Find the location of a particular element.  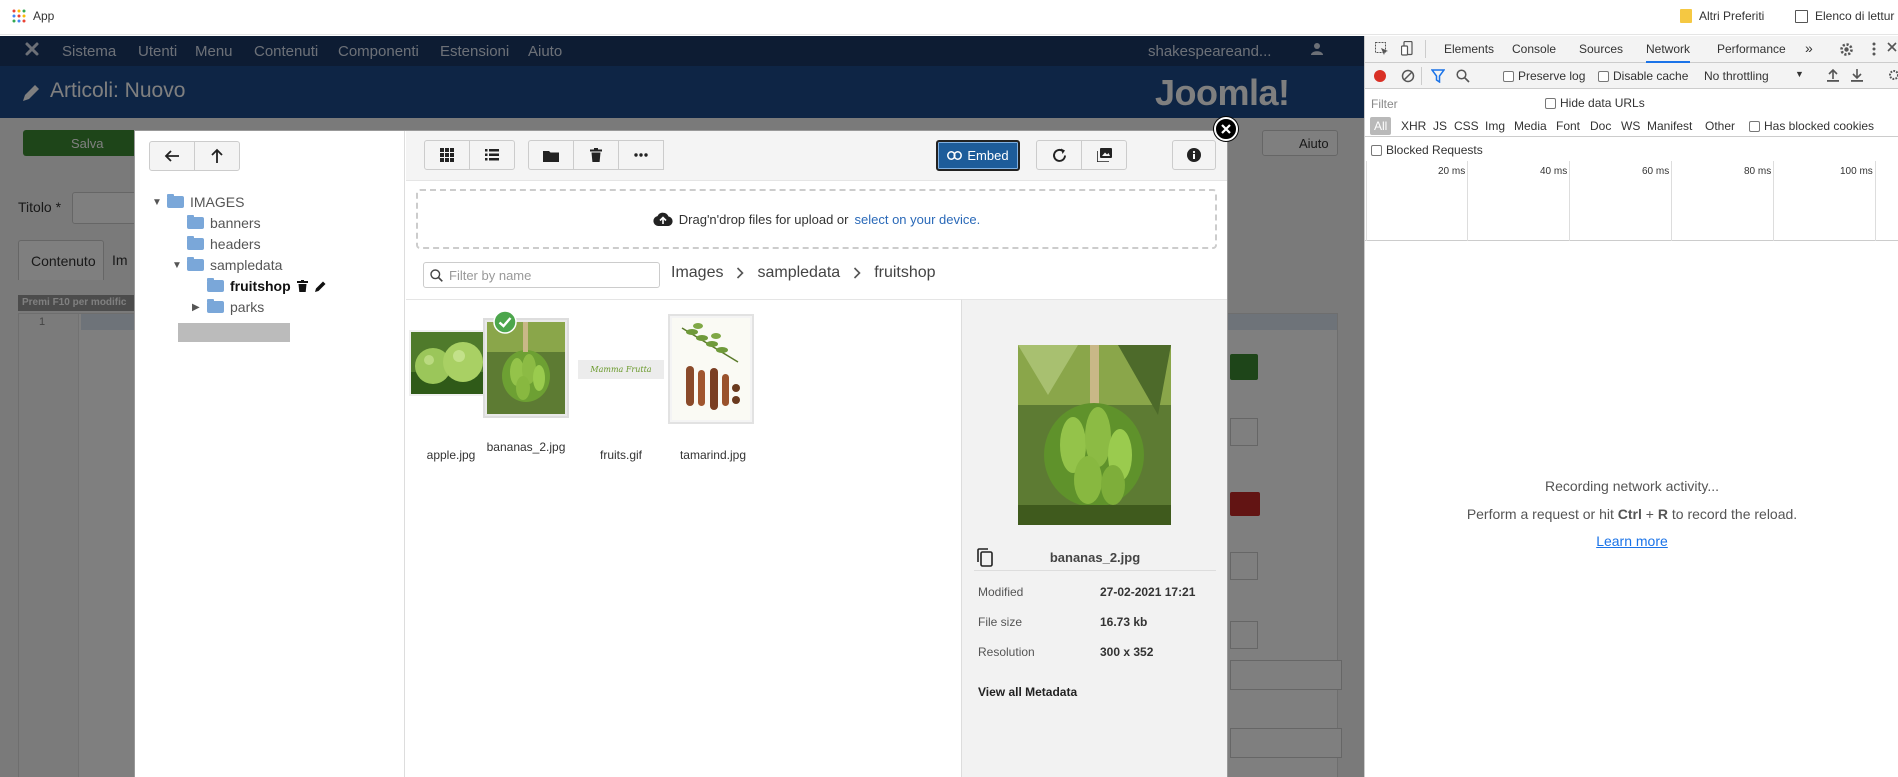

reading-list-bookmark: Elenco di lettur is located at coordinates (1844, 16).